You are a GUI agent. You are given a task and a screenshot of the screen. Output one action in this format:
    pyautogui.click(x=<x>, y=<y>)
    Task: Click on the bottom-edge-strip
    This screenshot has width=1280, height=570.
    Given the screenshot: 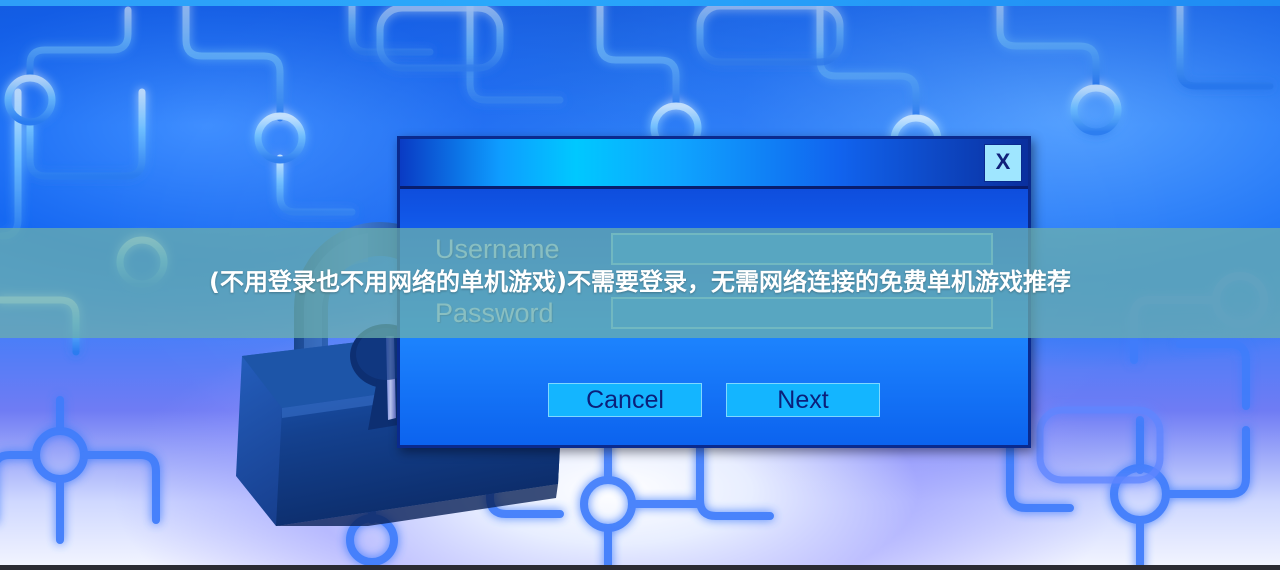 What is the action you would take?
    pyautogui.click(x=640, y=567)
    